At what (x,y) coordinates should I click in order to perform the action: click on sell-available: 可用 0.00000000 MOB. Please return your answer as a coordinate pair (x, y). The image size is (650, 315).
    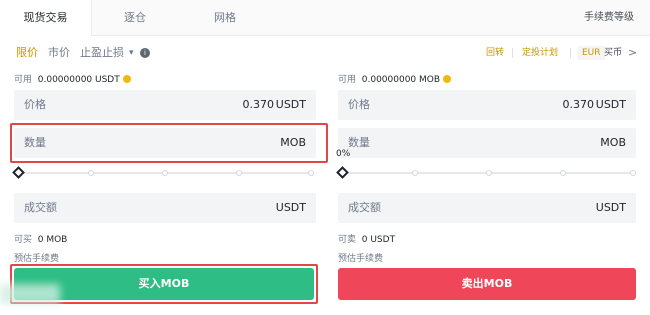
    Looking at the image, I should click on (395, 78).